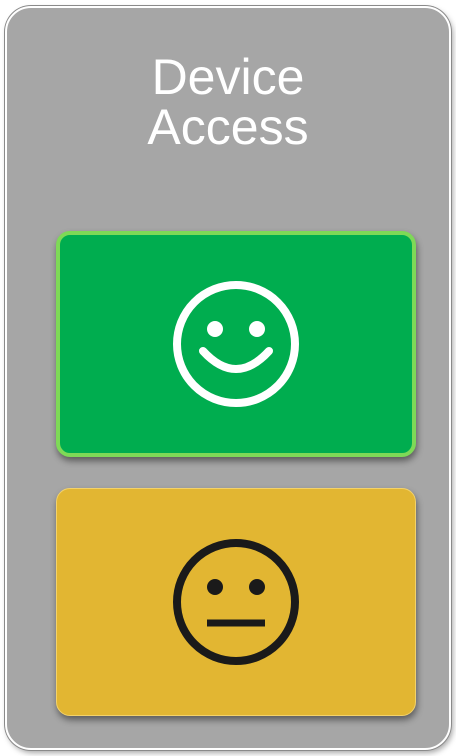 This screenshot has width=456, height=756. I want to click on panel-title-line1: Device, so click(228, 77).